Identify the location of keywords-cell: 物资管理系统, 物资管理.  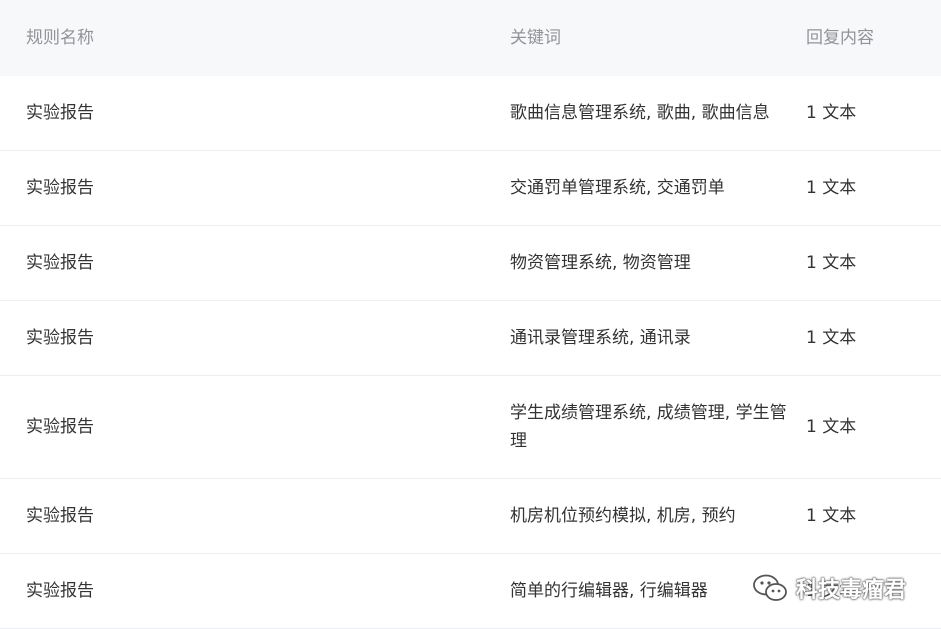
(600, 263).